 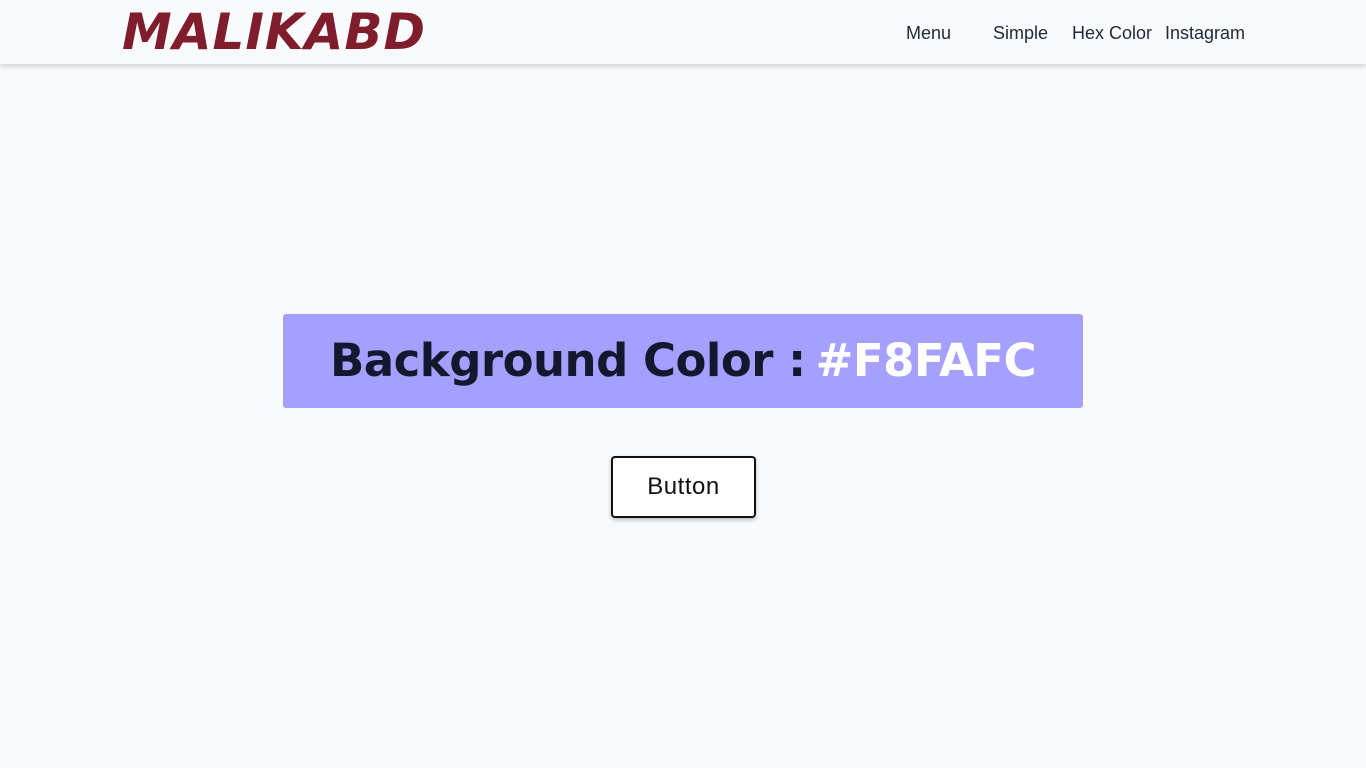 I want to click on top-navbar: MALIKABD Menu Simple Hex Color Instagram, so click(x=683, y=32).